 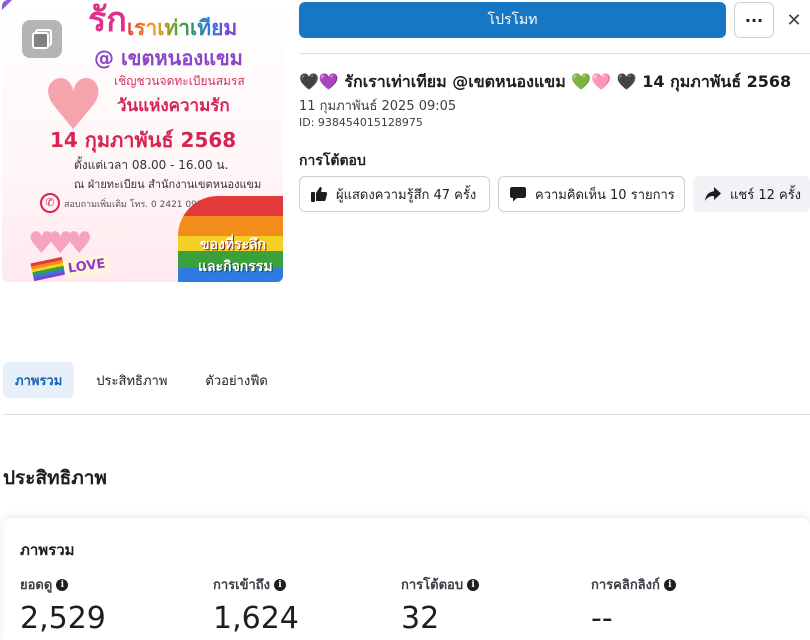 I want to click on metric-engagement-label: การโต้ตอบ, so click(x=432, y=585).